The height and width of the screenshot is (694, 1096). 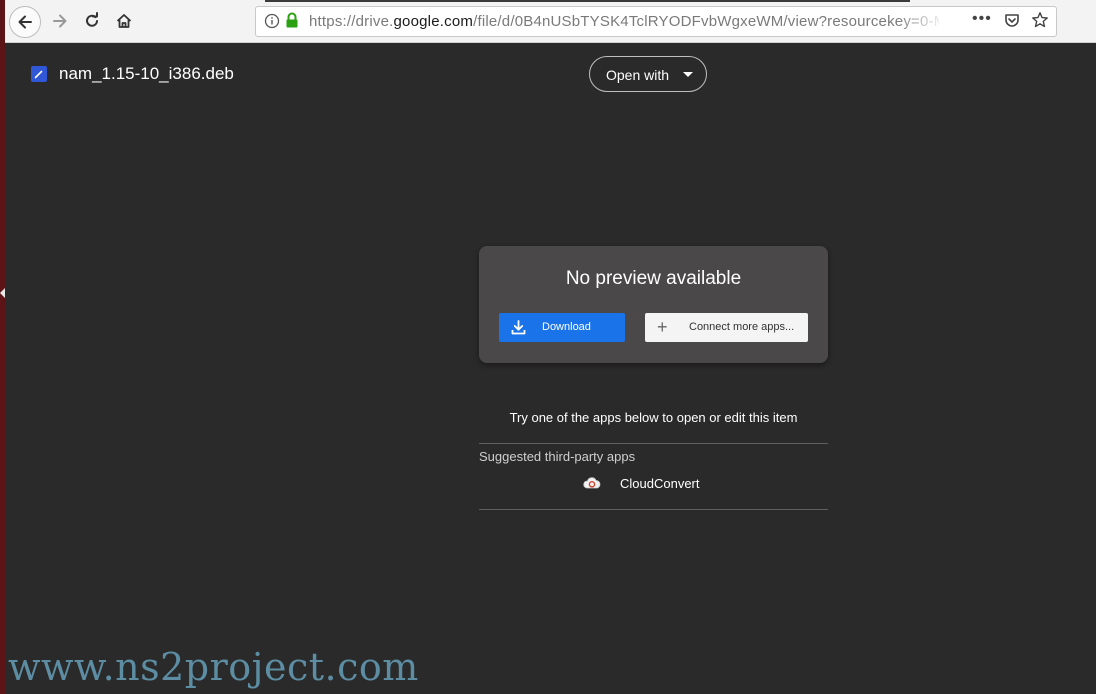 What do you see at coordinates (557, 456) in the screenshot?
I see `suggested-apps-heading: Suggested third-party apps` at bounding box center [557, 456].